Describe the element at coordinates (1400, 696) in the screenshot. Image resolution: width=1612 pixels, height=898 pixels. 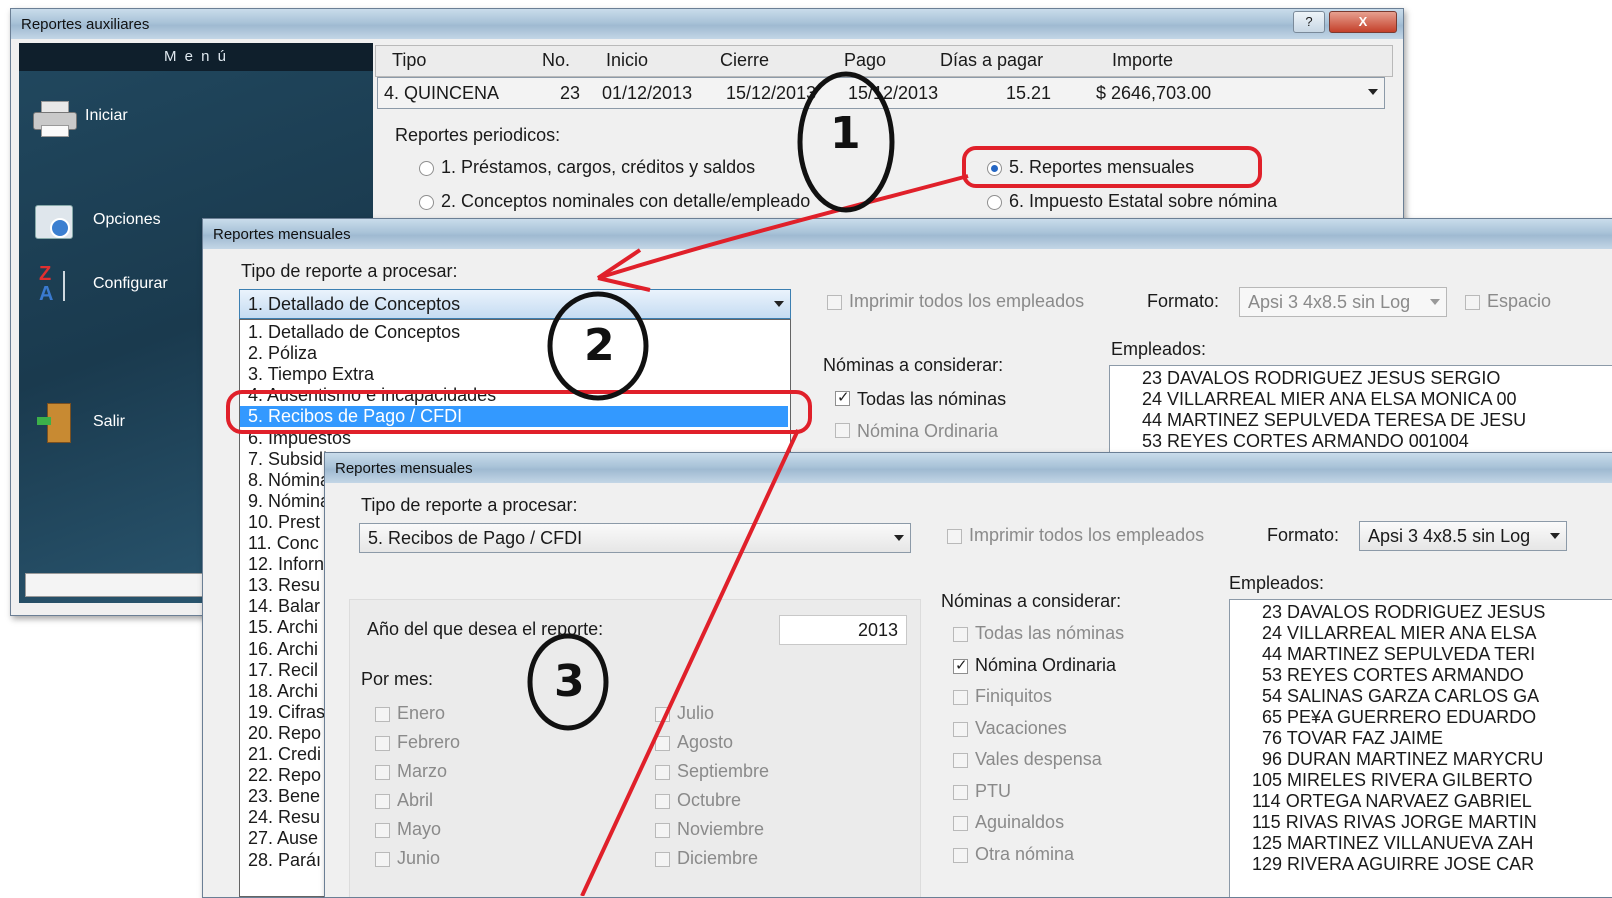
I see `employee-row: 54 SALINAS GARZA CARLOS GA` at that location.